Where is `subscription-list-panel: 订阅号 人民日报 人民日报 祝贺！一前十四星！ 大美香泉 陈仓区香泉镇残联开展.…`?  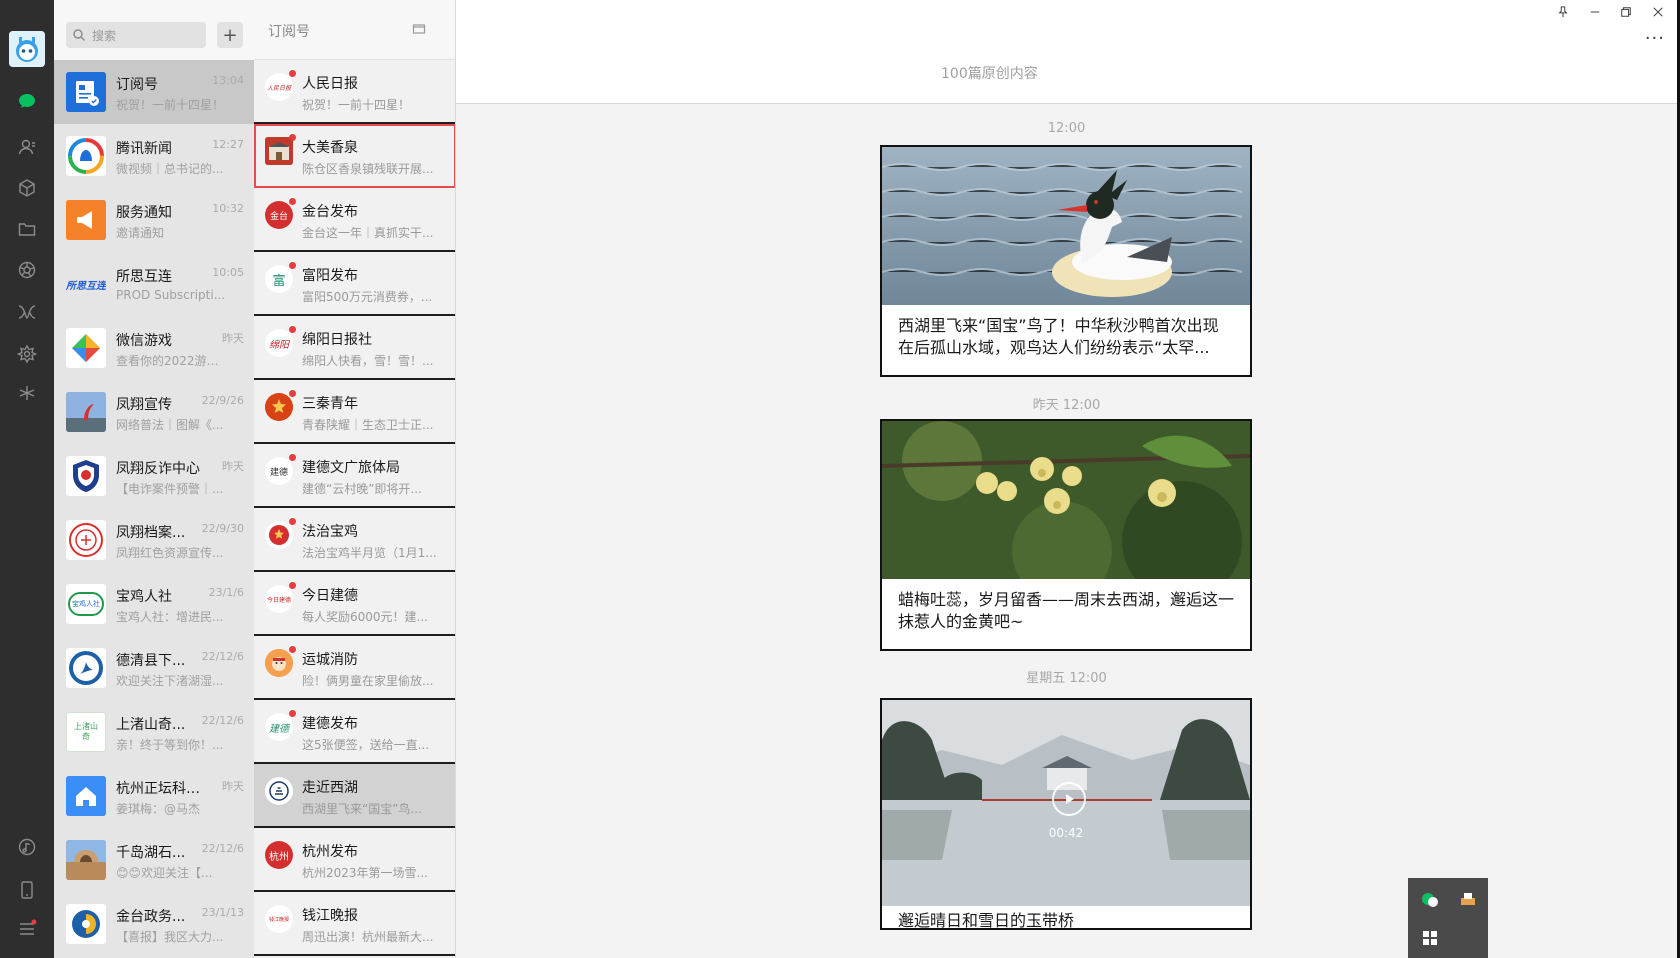
subscription-list-panel: 订阅号 人民日报 人民日报 祝贺！一前十四星！ 大美香泉 陈仓区香泉镇残联开展.… is located at coordinates (355, 479).